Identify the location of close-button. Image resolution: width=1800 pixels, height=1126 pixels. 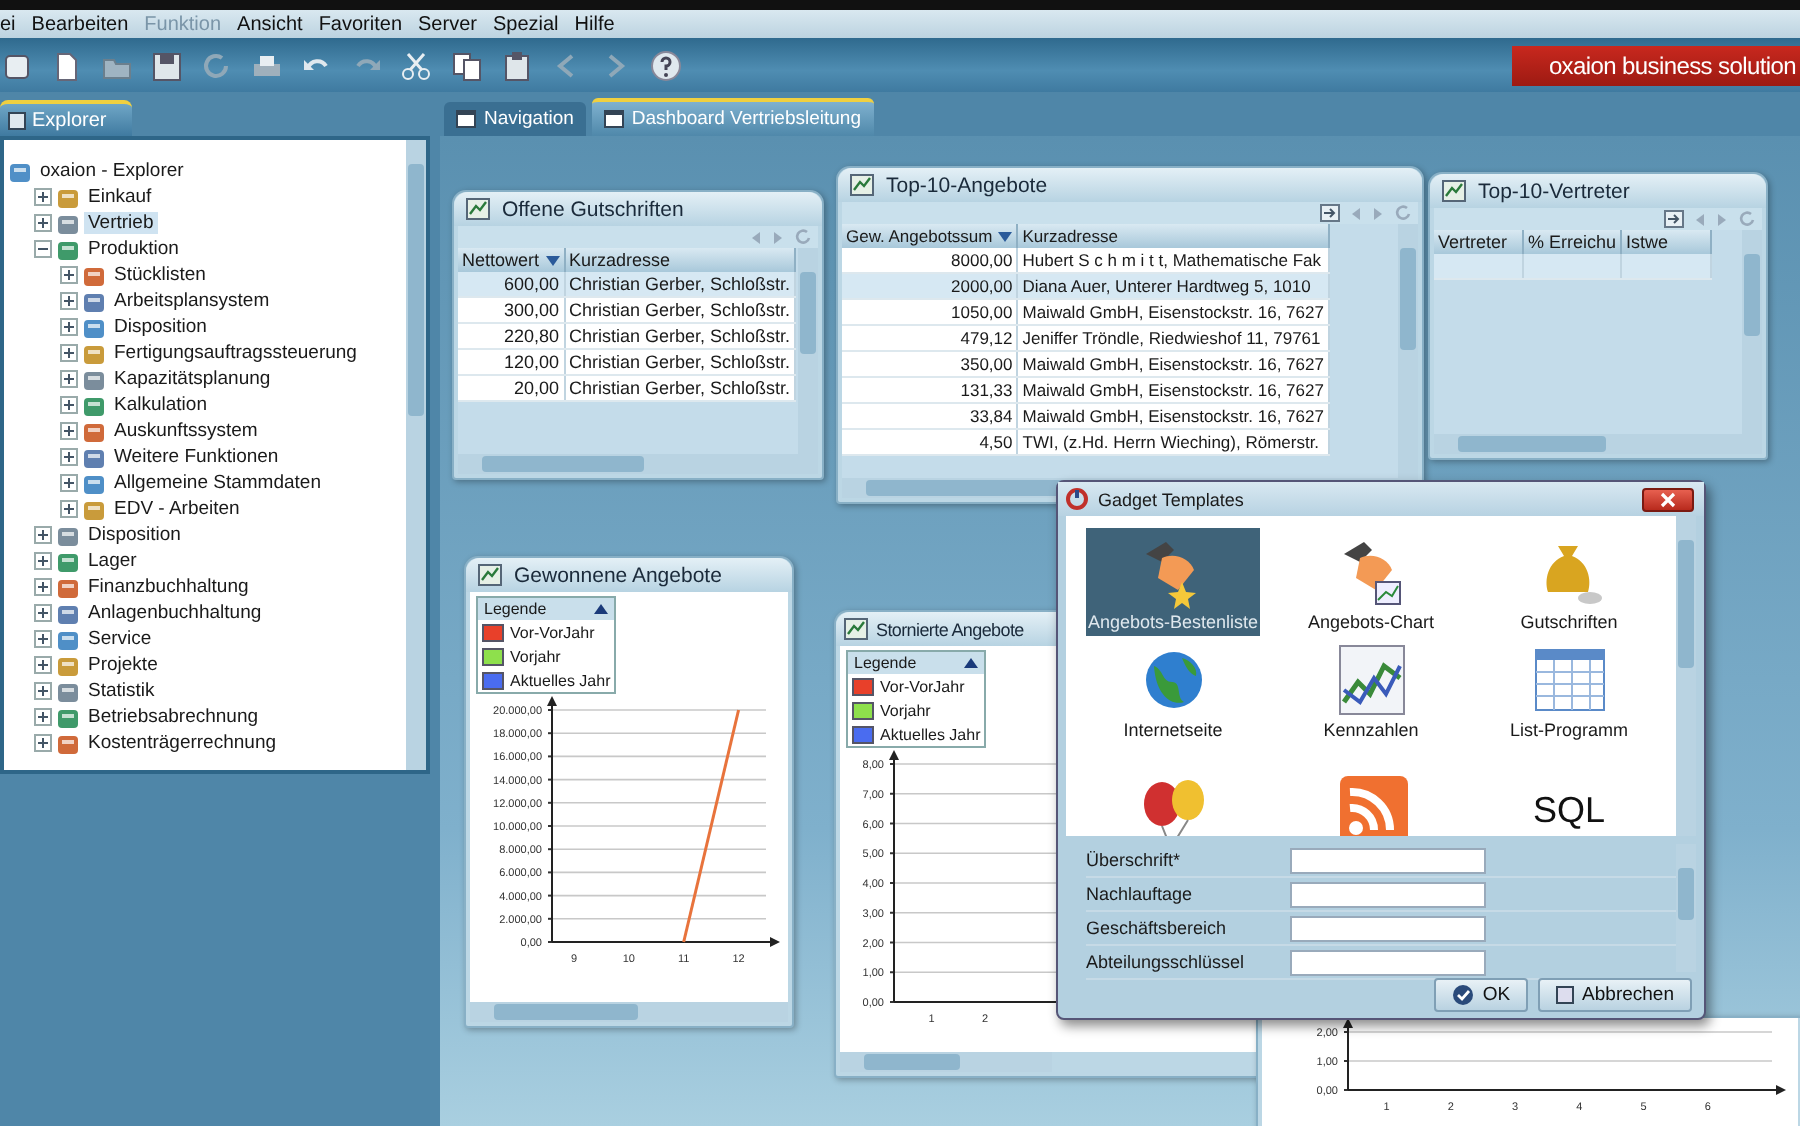
(1668, 499).